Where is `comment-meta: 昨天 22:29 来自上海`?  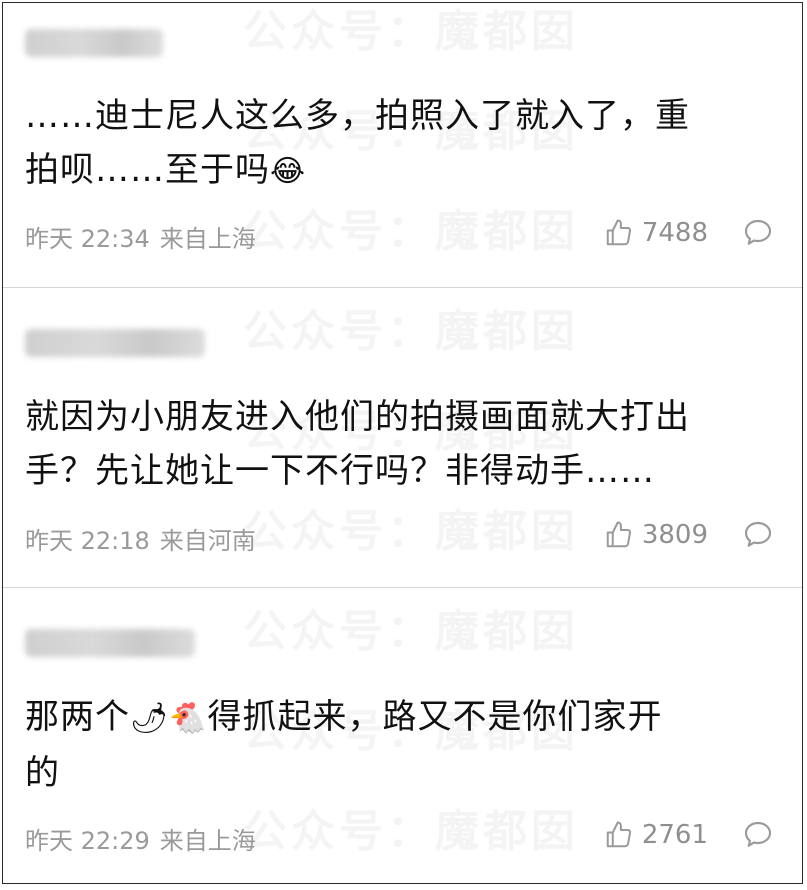 comment-meta: 昨天 22:29 来自上海 is located at coordinates (140, 838).